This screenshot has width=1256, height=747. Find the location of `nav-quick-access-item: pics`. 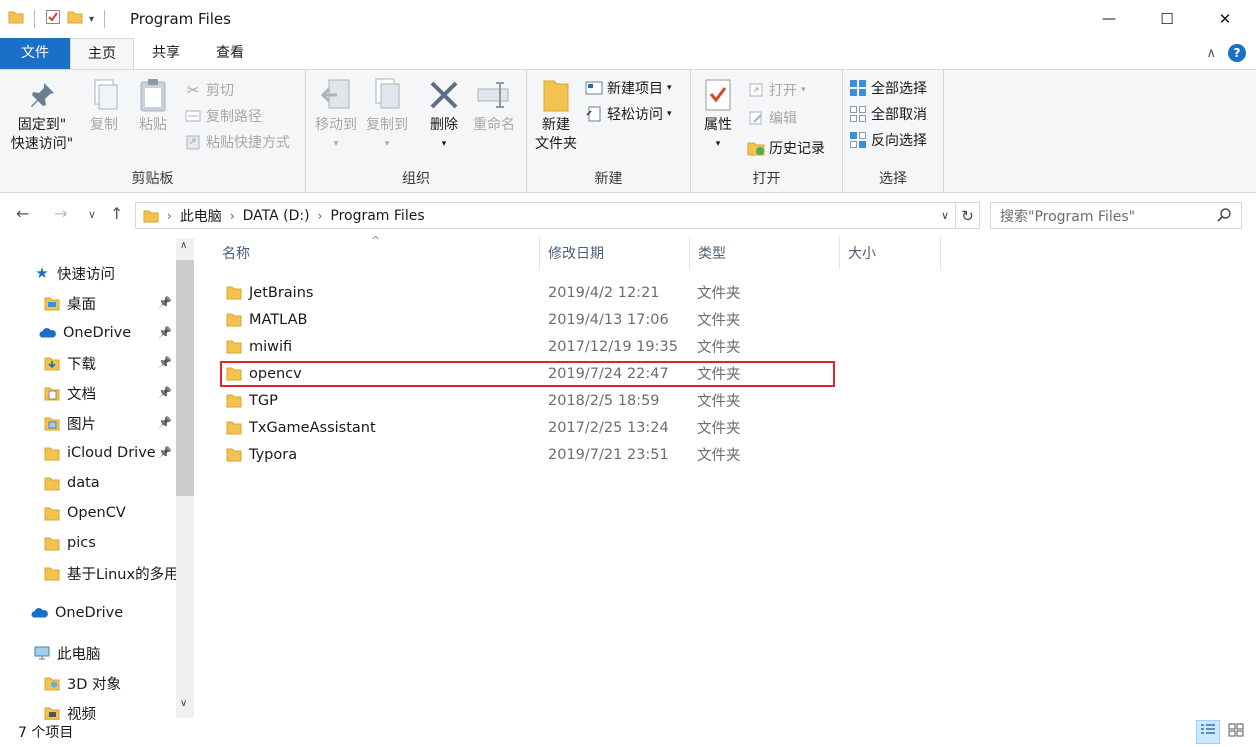

nav-quick-access-item: pics is located at coordinates (69, 543).